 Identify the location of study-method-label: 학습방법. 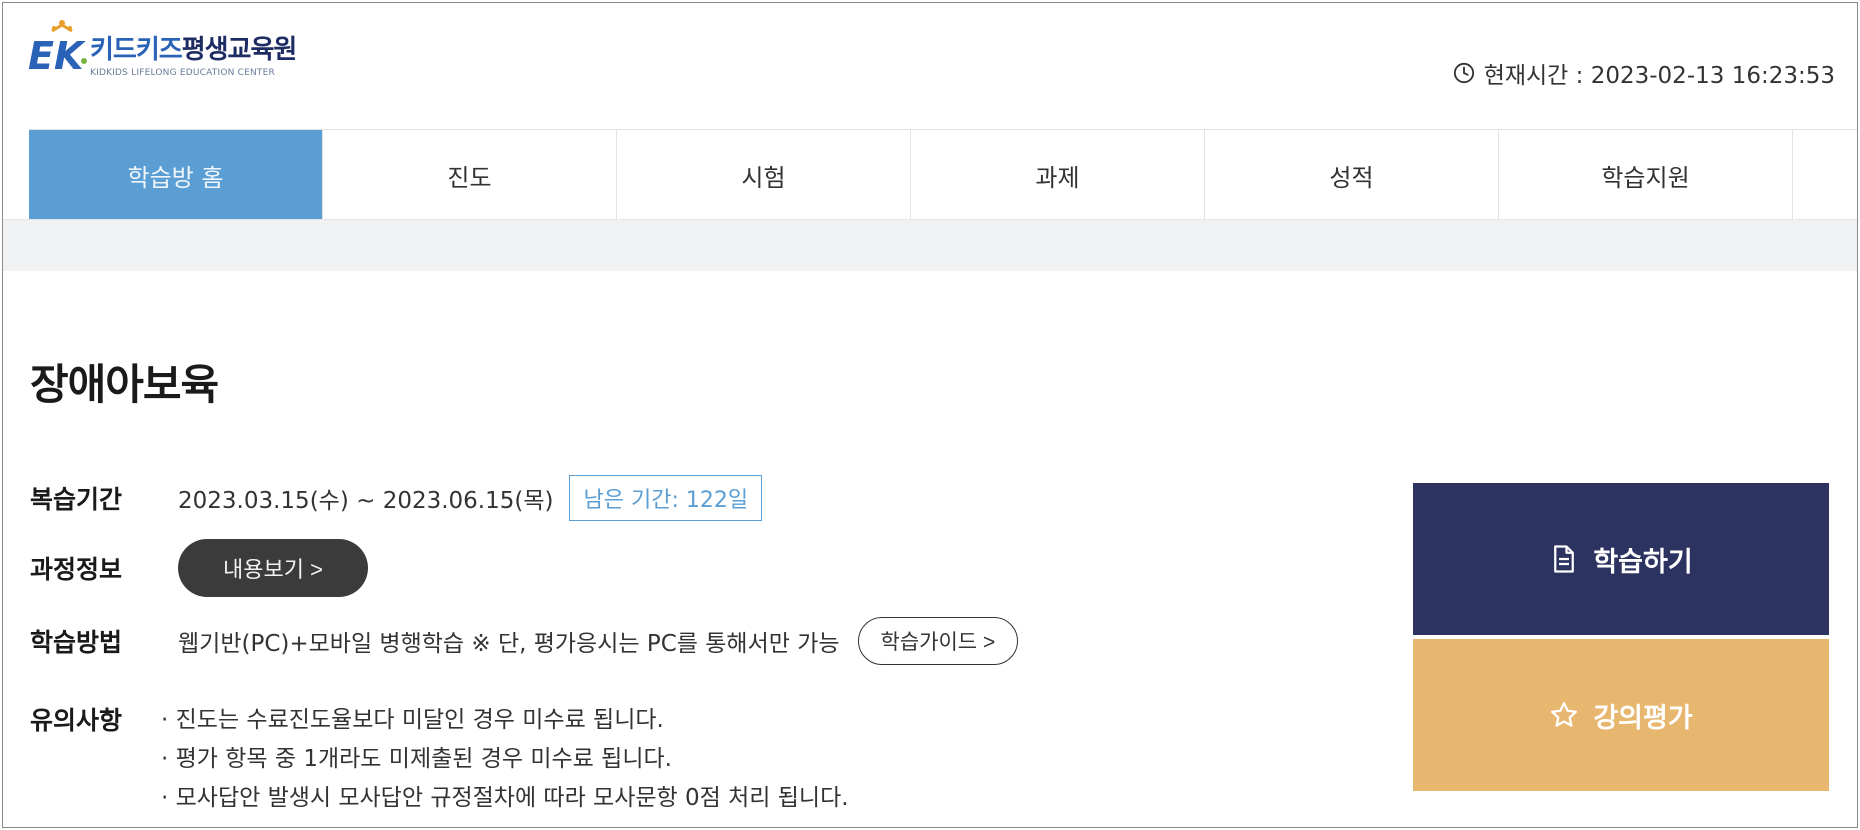
(76, 642).